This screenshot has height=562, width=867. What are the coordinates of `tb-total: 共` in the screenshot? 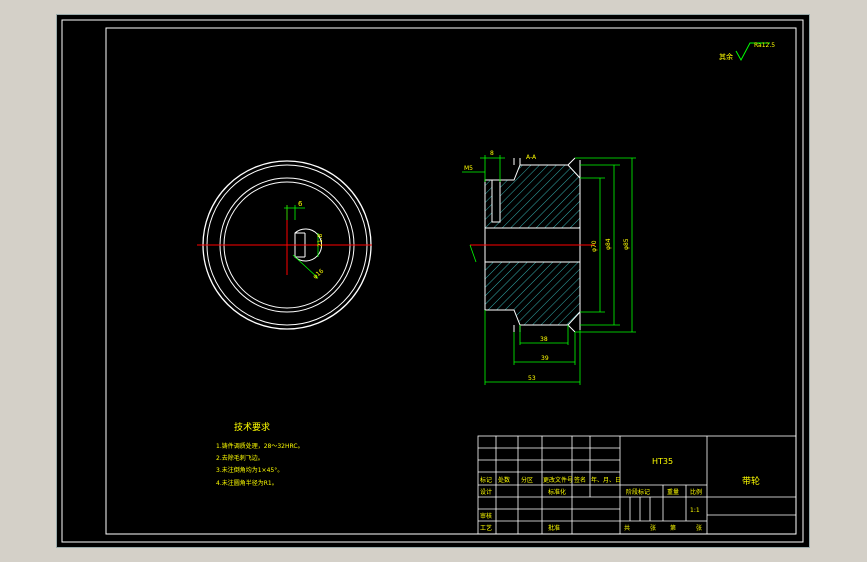 It's located at (627, 528).